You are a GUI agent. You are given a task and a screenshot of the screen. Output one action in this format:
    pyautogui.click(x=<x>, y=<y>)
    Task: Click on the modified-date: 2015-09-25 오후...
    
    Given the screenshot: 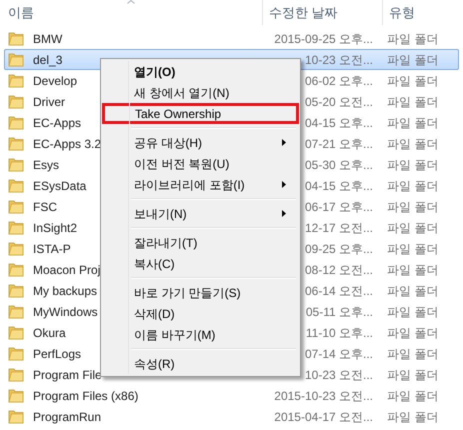 What is the action you would take?
    pyautogui.click(x=323, y=39)
    